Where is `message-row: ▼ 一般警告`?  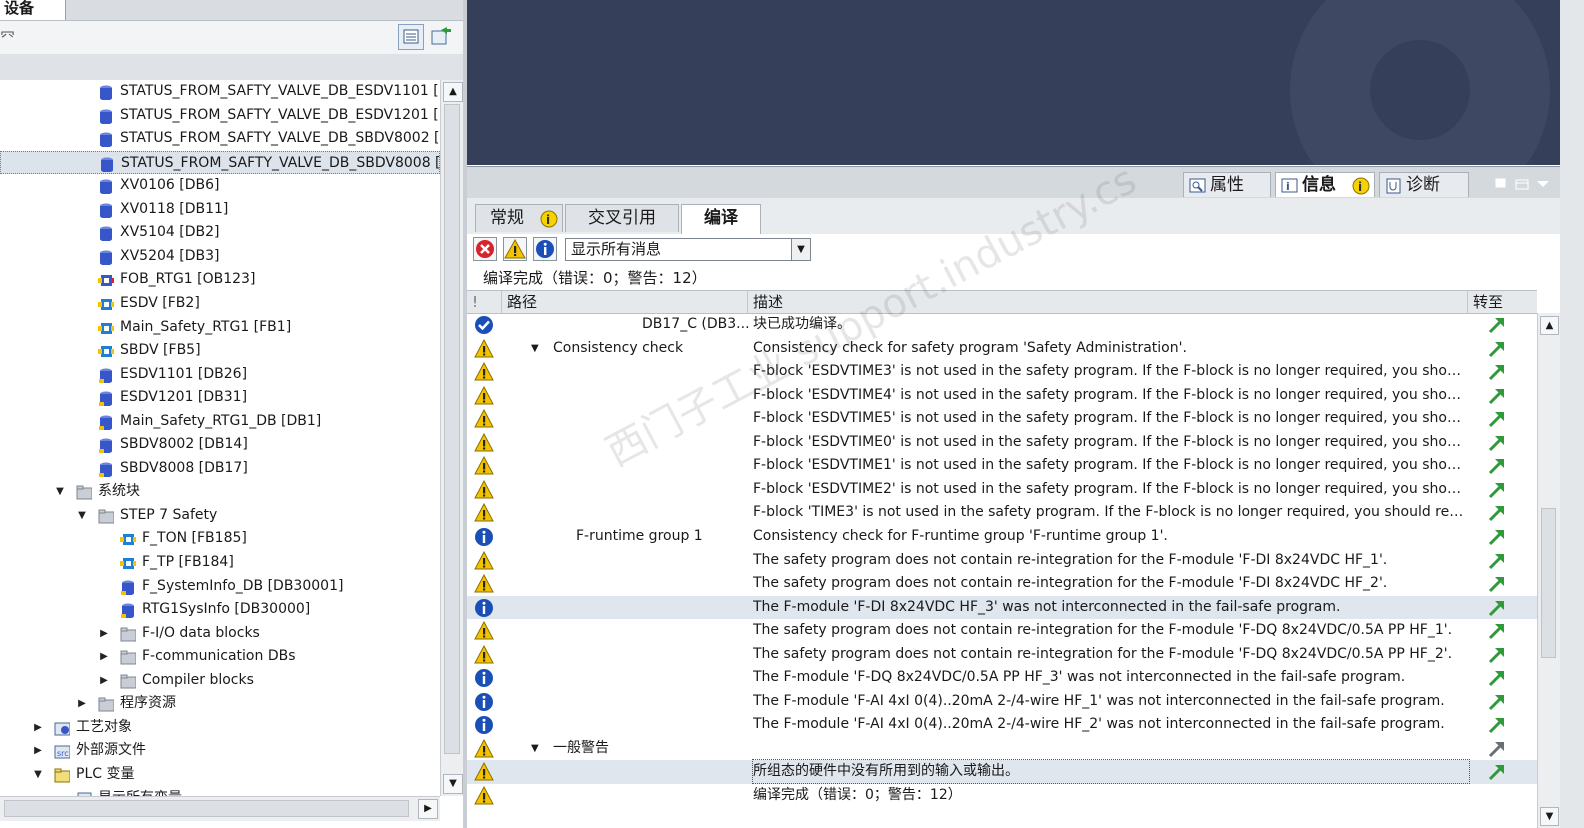 message-row: ▼ 一般警告 is located at coordinates (1002, 749).